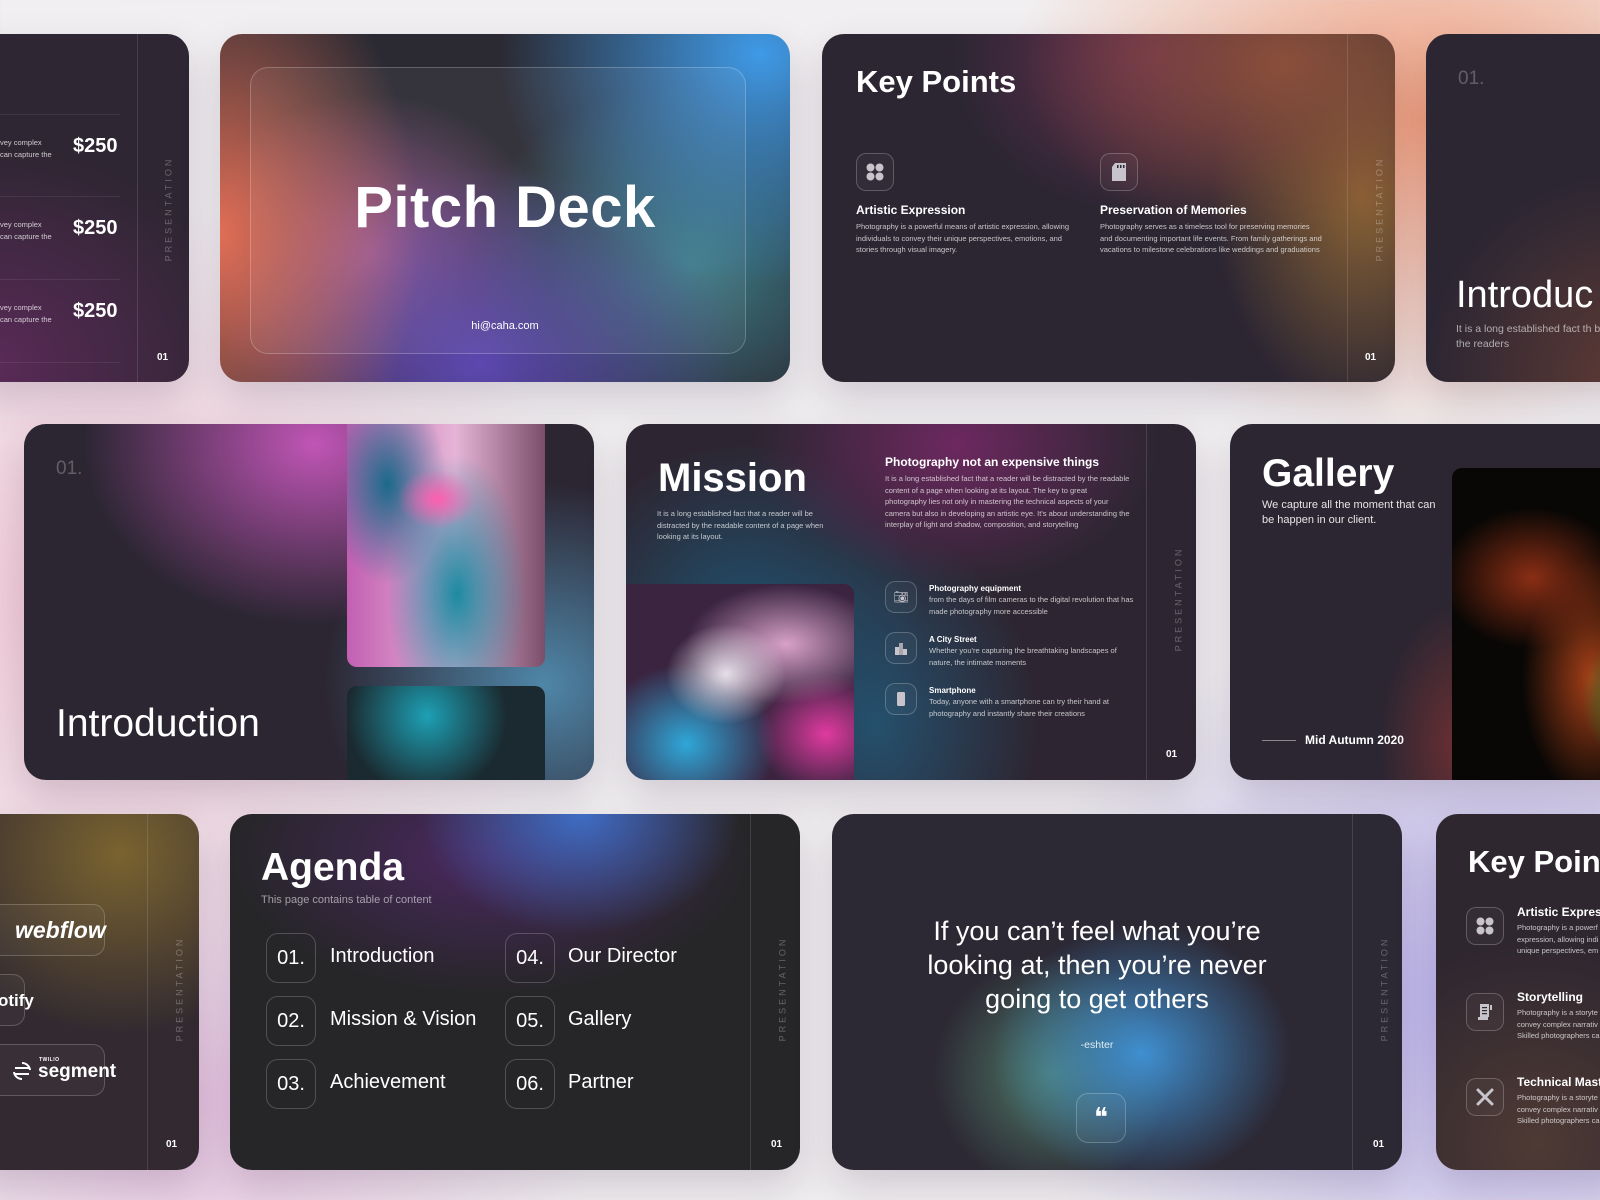 The width and height of the screenshot is (1600, 1200). Describe the element at coordinates (1485, 1012) in the screenshot. I see `script-icon` at that location.